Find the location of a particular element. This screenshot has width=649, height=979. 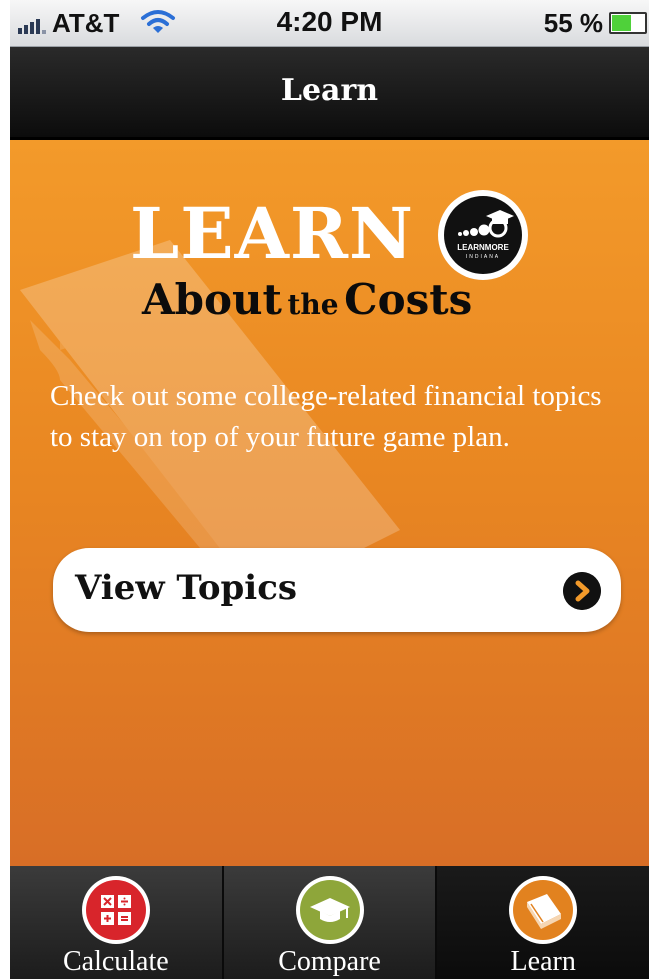

battery-percent: 55 % is located at coordinates (573, 23).